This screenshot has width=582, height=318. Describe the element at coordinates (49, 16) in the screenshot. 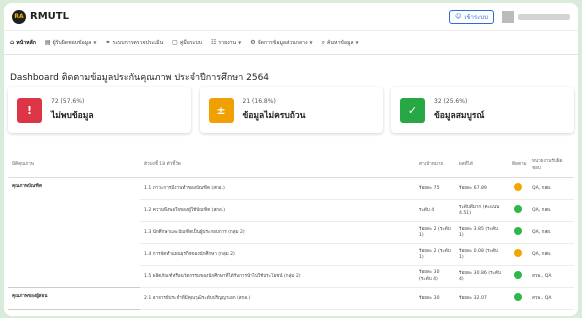

I see `brand-name: RMUTL` at that location.